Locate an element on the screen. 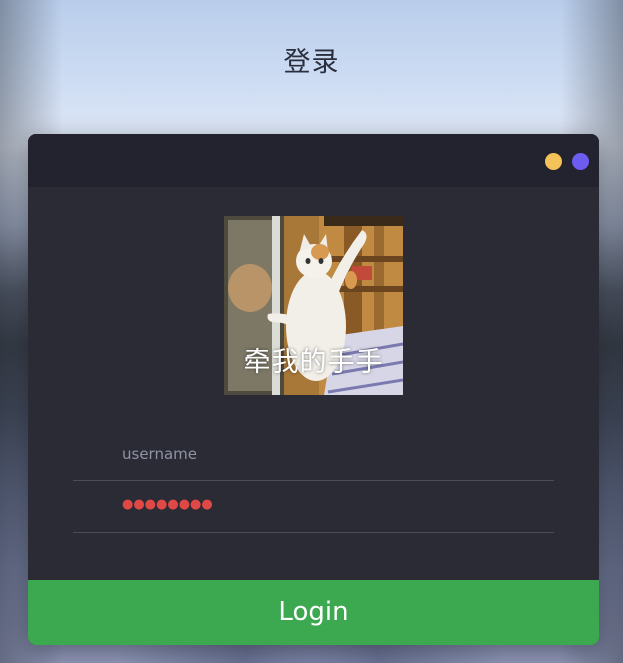 This screenshot has width=623, height=663. card-header is located at coordinates (313, 160).